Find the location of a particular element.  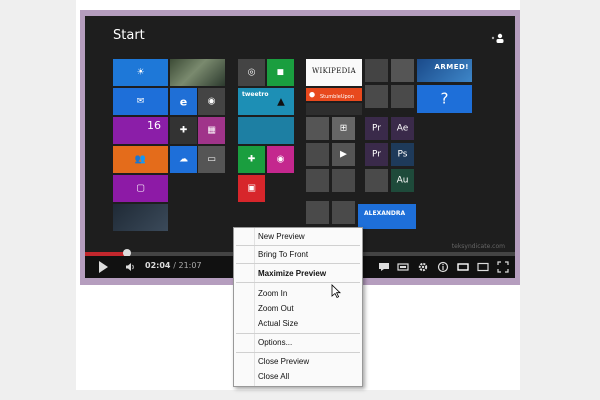

calendar-date: 16 is located at coordinates (154, 125).